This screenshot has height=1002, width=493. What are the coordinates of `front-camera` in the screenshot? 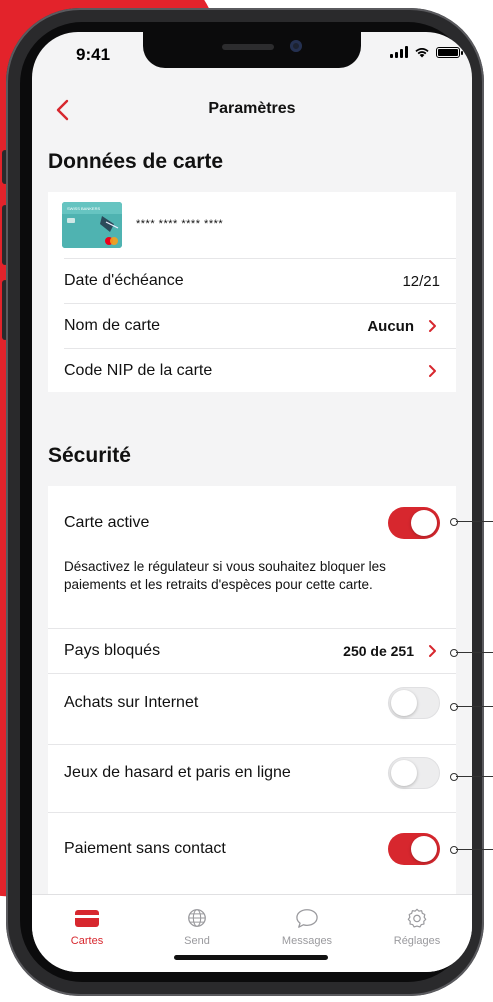 It's located at (296, 46).